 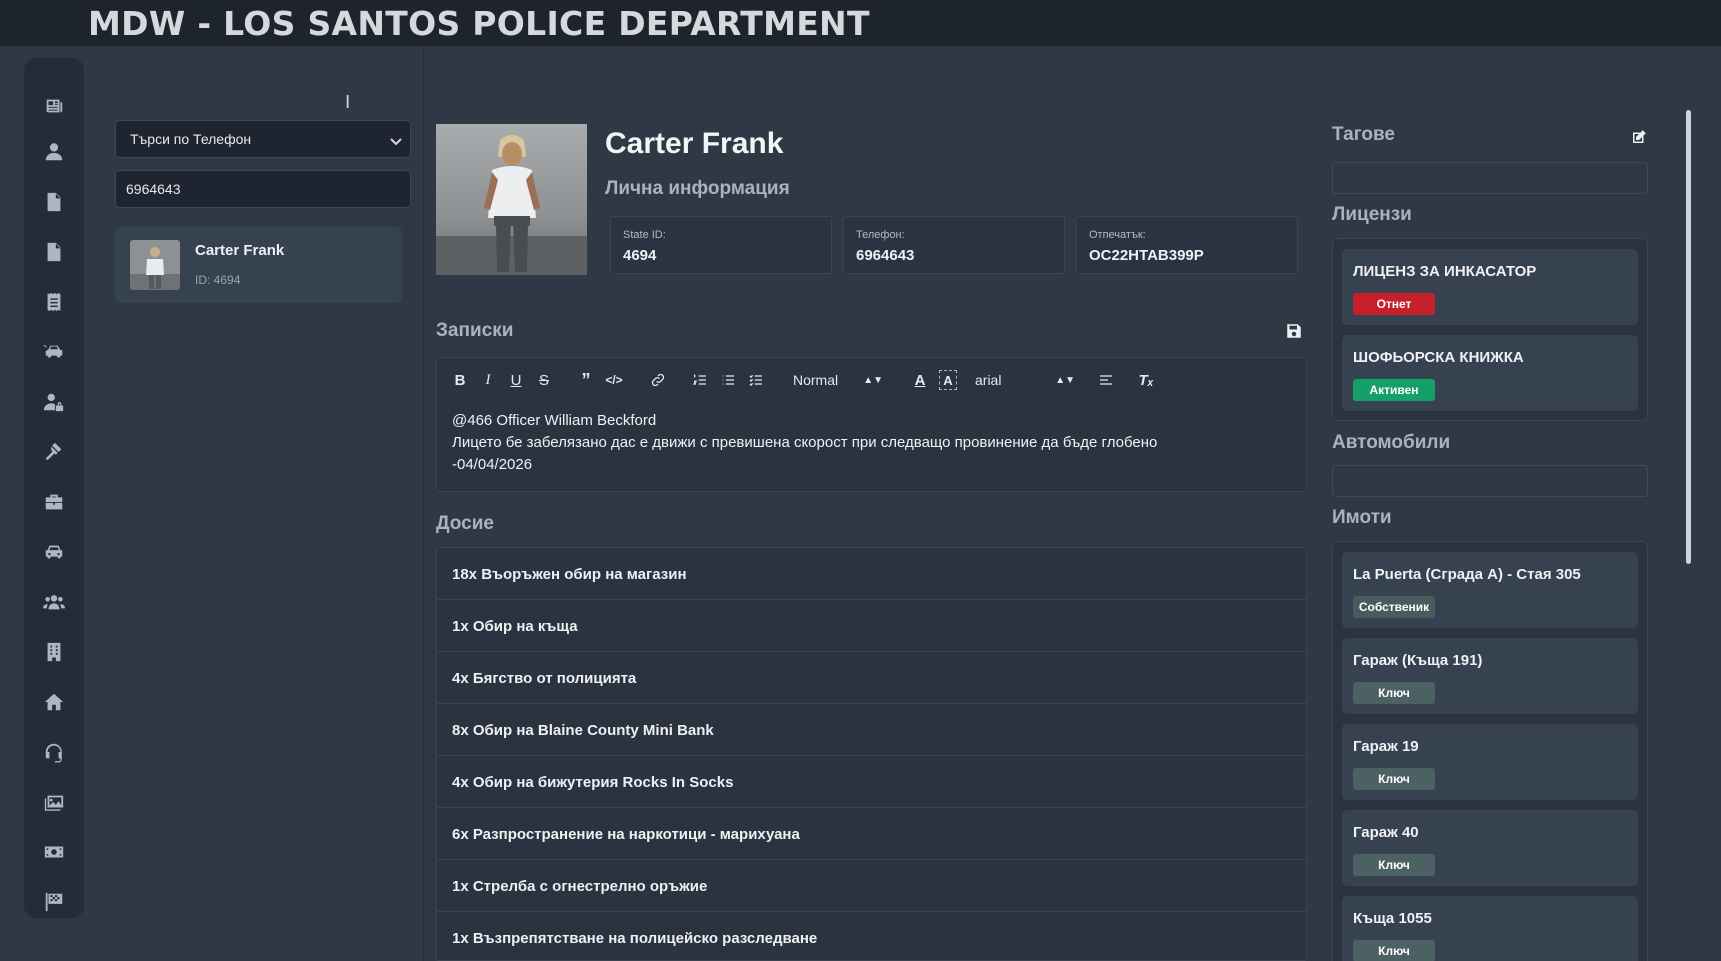 I want to click on file-alt-icon, so click(x=54, y=252).